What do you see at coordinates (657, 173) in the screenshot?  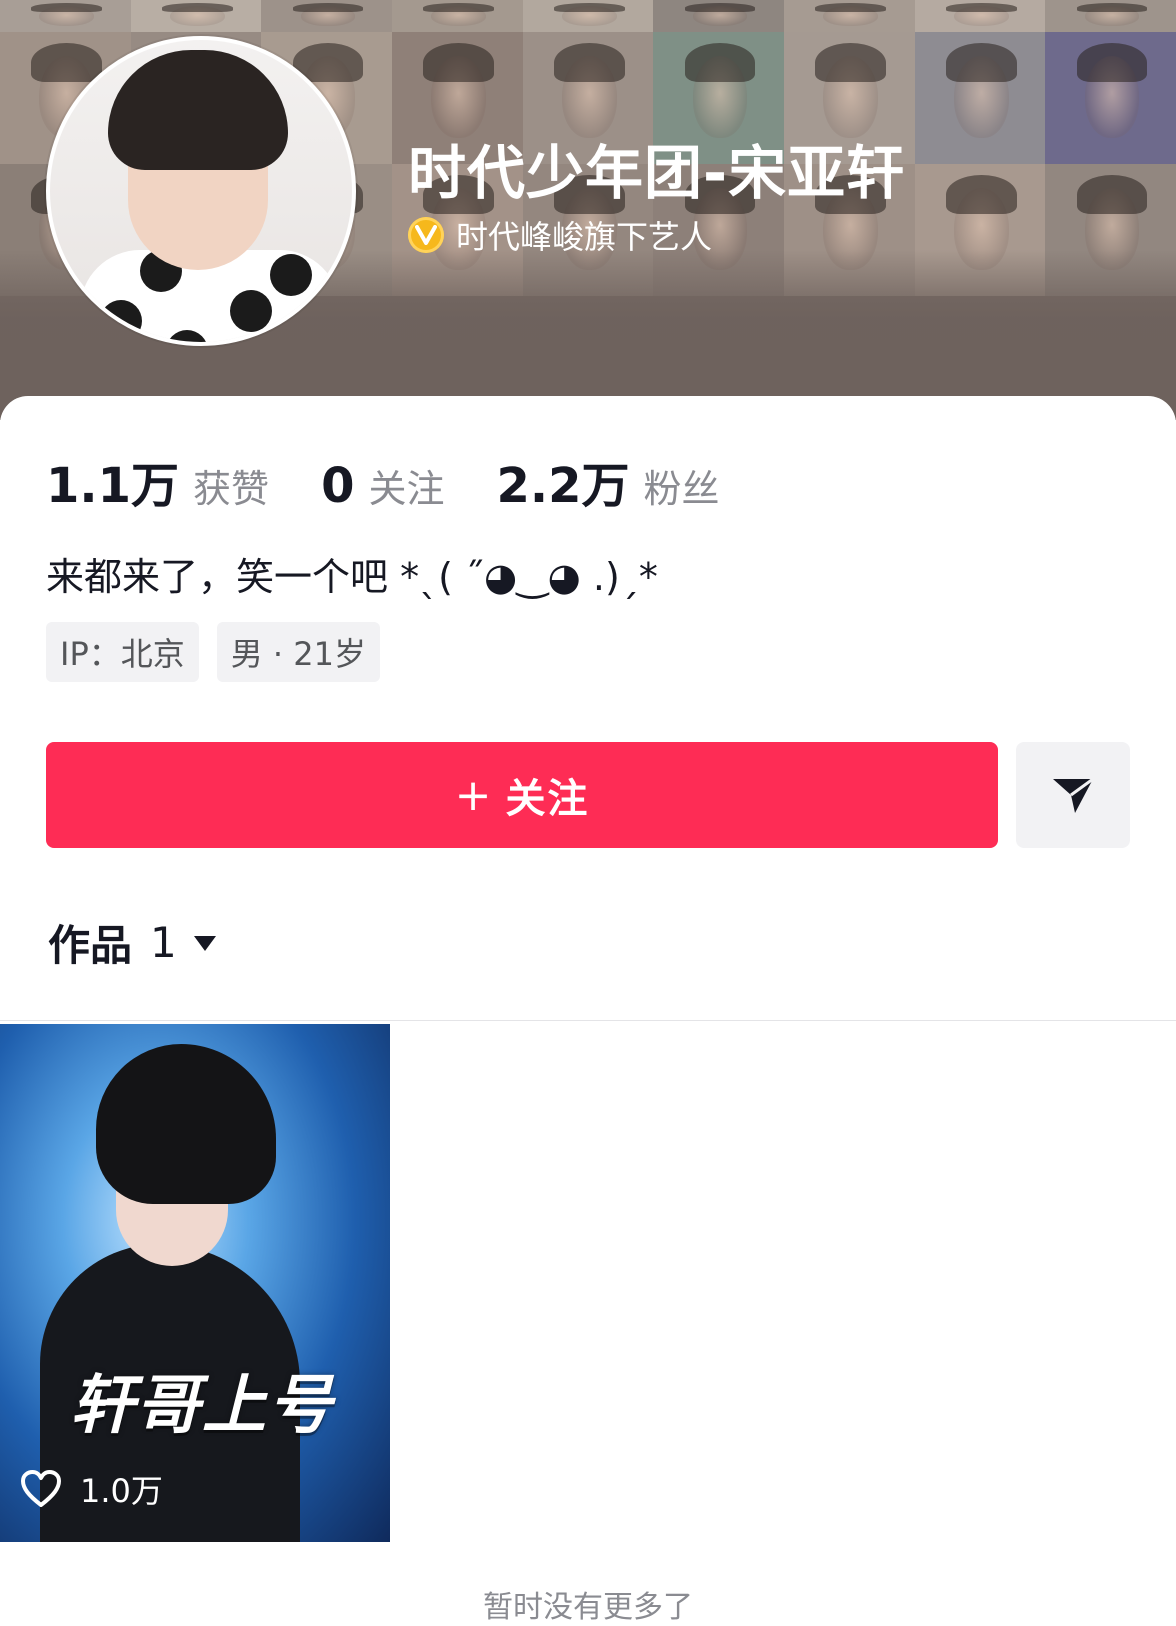 I see `profile-name: 时代少年团-宋亚轩` at bounding box center [657, 173].